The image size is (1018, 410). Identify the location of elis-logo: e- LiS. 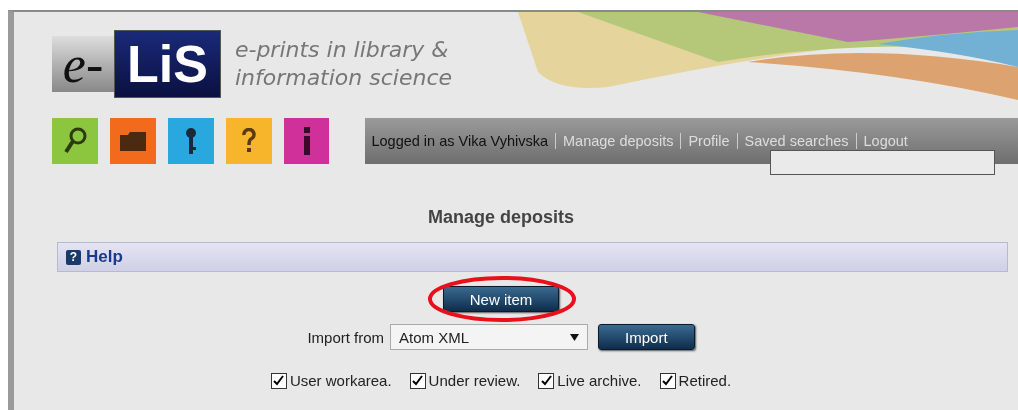
(136, 64).